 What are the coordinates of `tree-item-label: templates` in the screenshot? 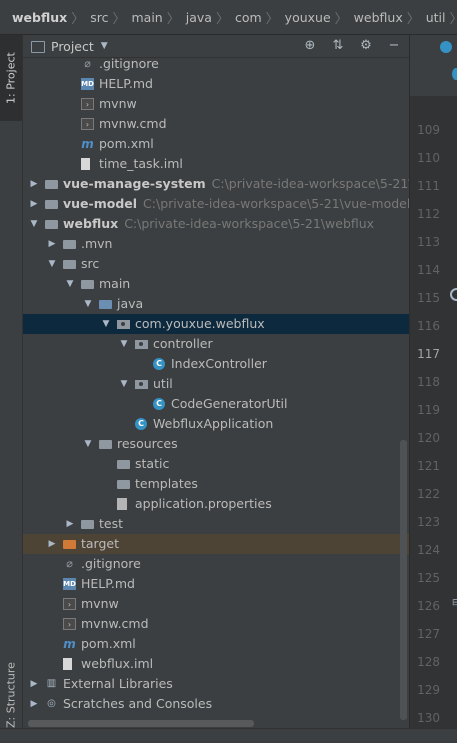 It's located at (166, 484).